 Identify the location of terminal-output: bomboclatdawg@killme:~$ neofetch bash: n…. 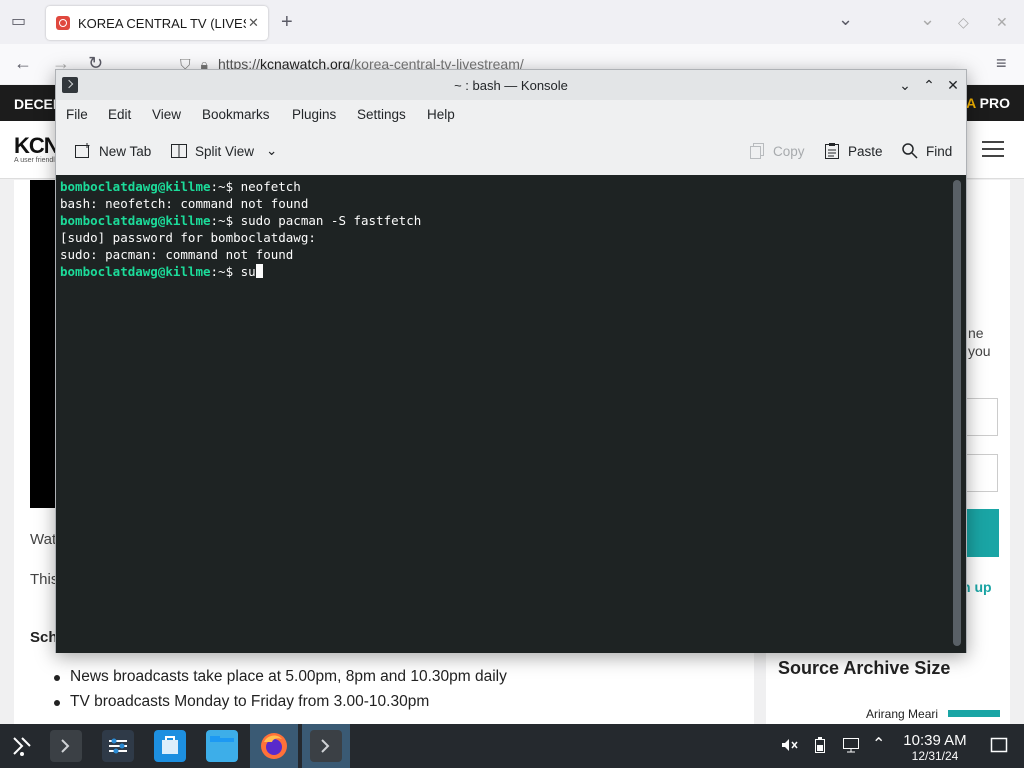
(241, 229).